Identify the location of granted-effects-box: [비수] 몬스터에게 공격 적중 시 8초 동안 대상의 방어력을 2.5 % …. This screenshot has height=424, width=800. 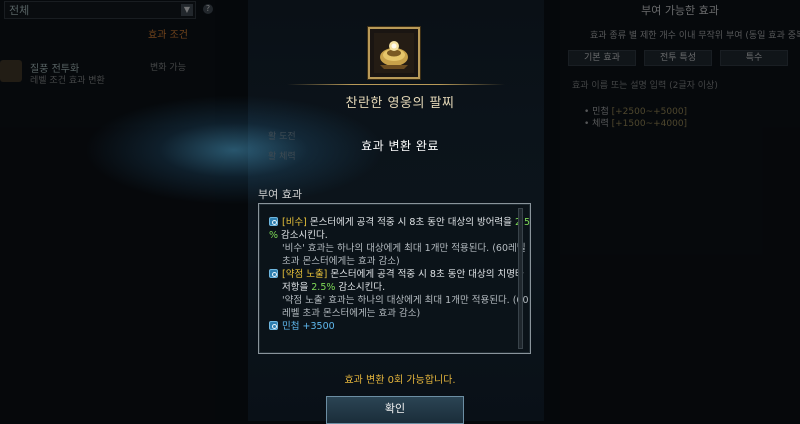
(394, 278).